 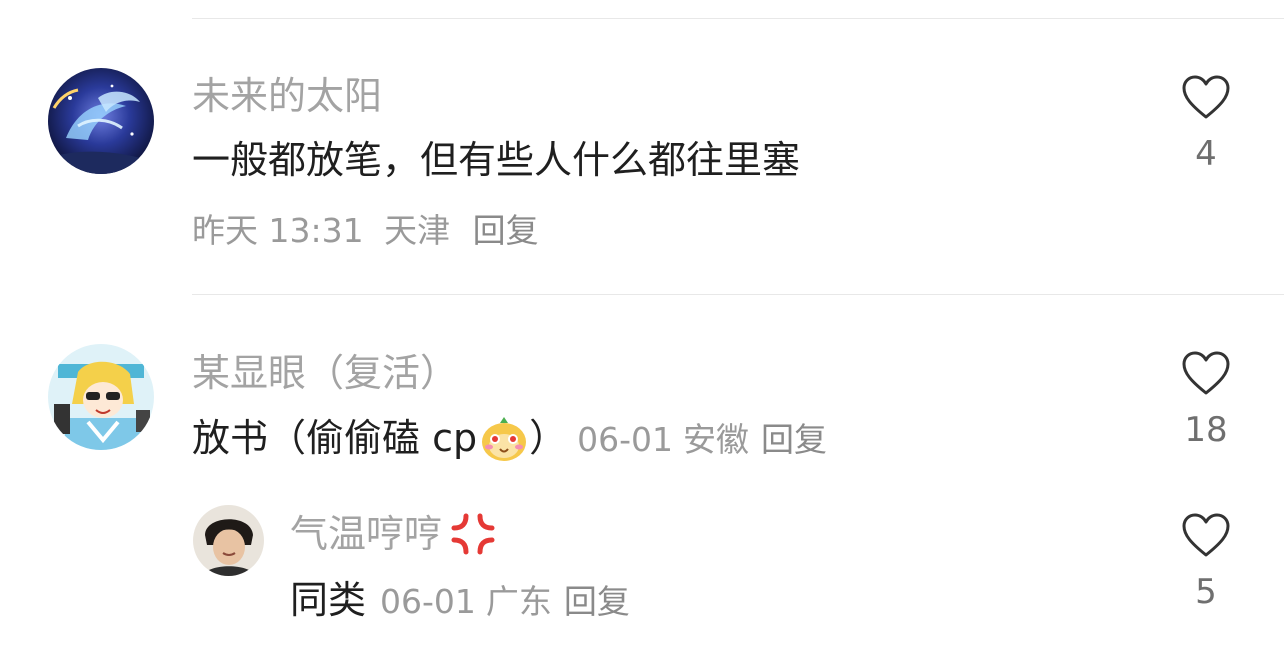 What do you see at coordinates (328, 600) in the screenshot?
I see `reply-text: 同类` at bounding box center [328, 600].